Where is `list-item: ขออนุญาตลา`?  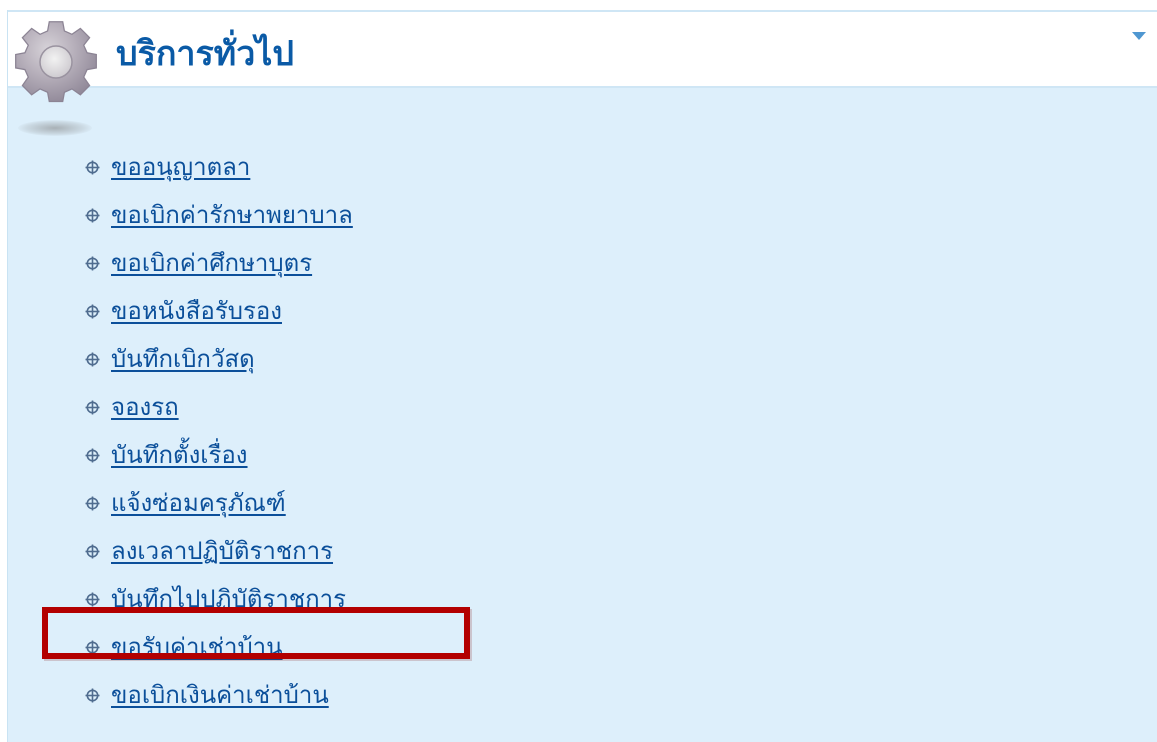
list-item: ขออนุญาตลา is located at coordinates (218, 167).